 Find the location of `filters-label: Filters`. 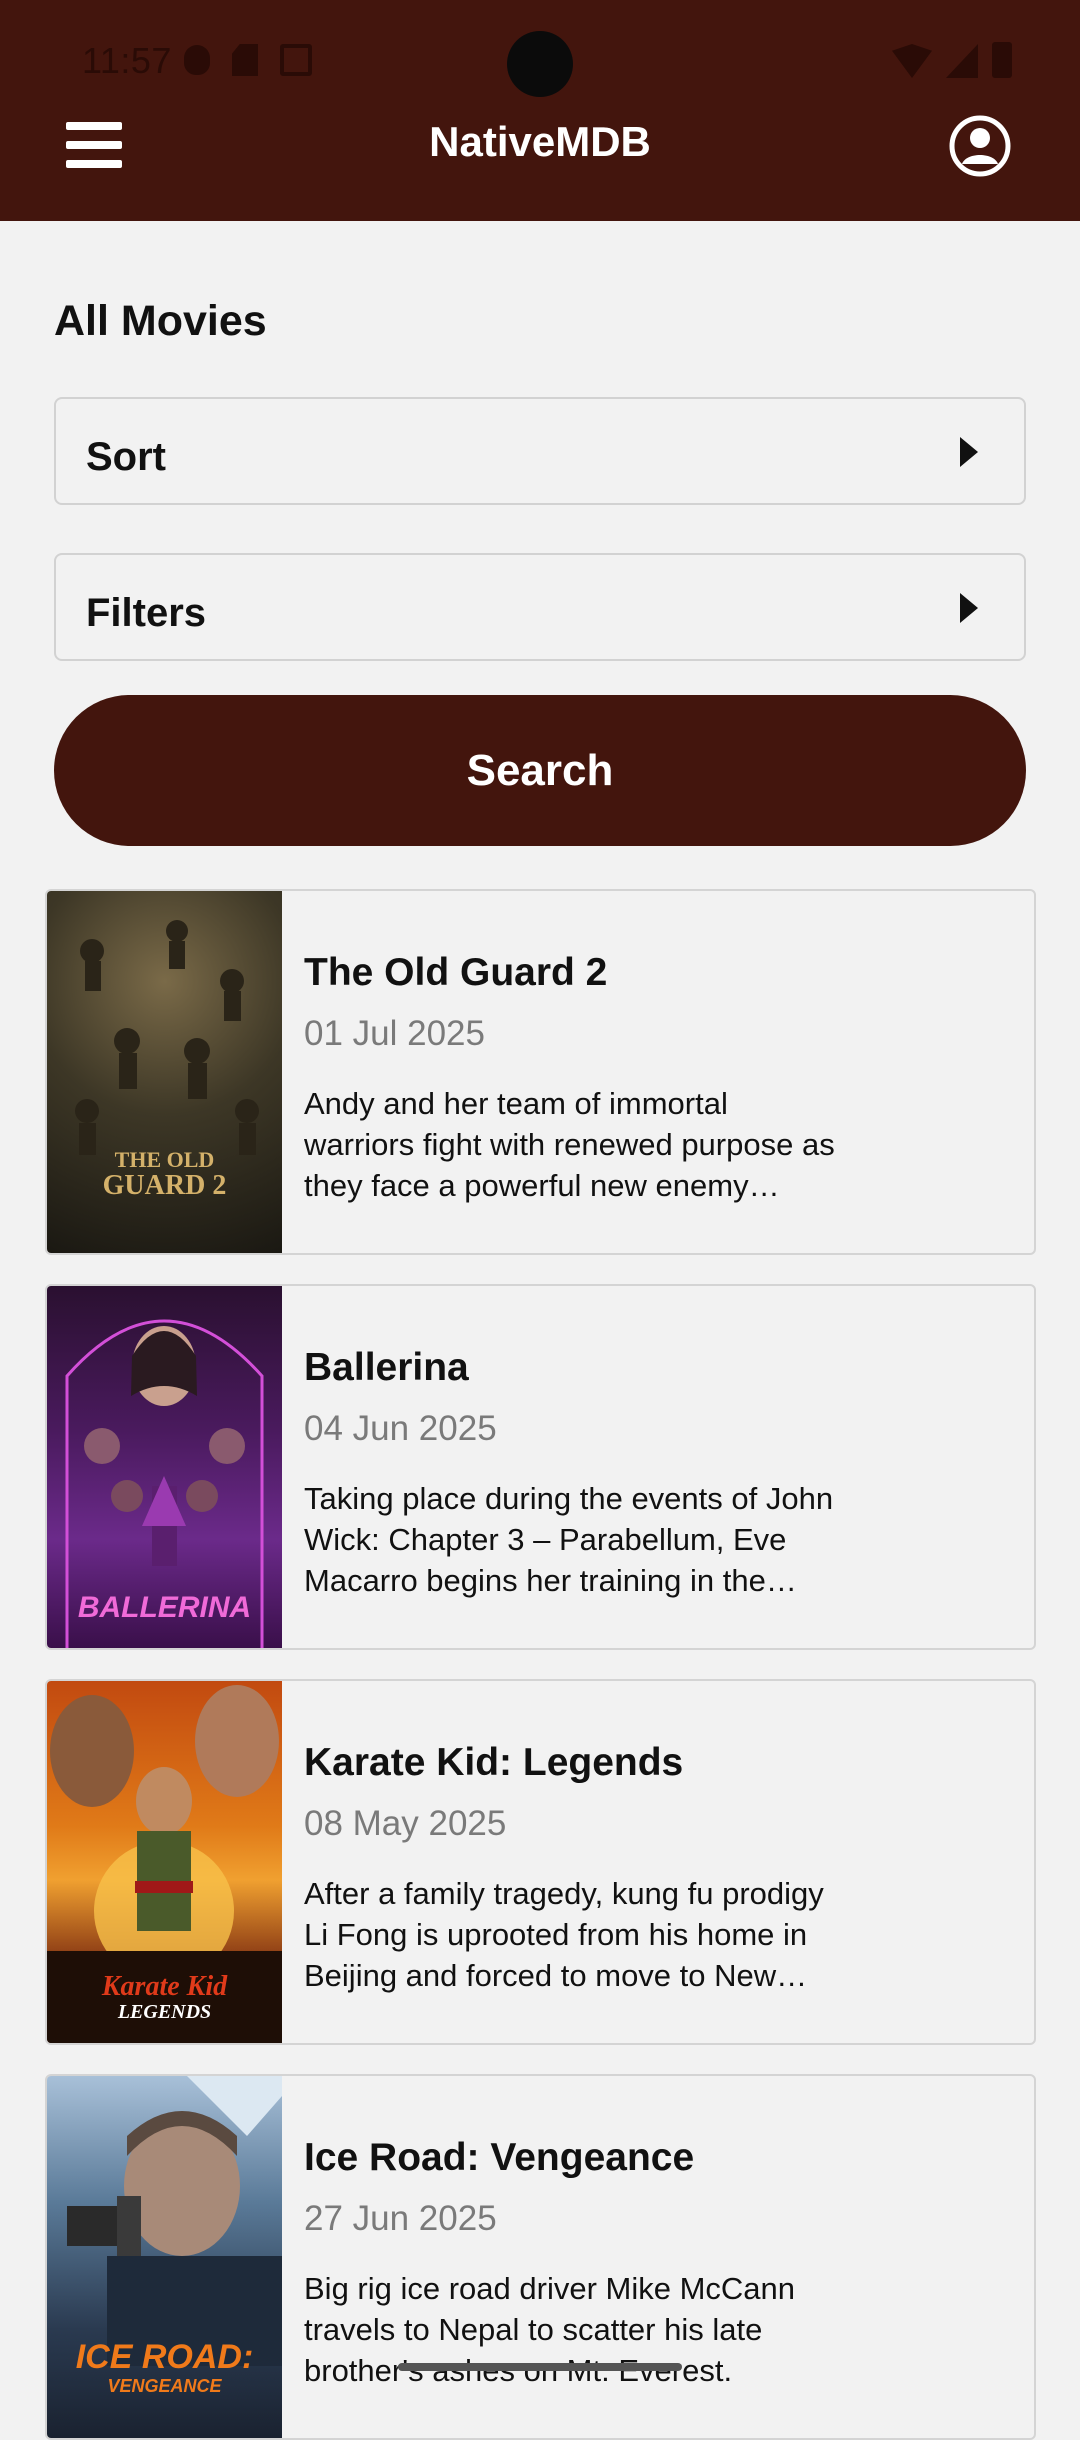

filters-label: Filters is located at coordinates (146, 613).